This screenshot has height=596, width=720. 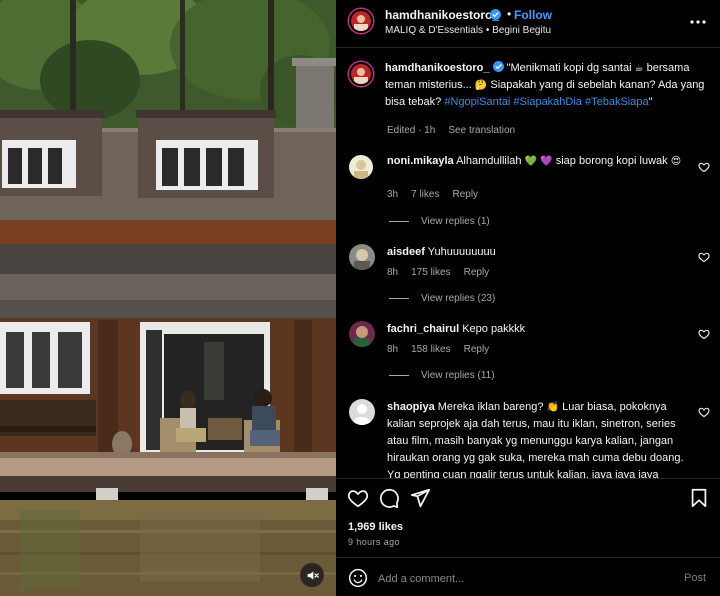 I want to click on comment-text: fachri_chairul Kepo pakkkk, so click(x=537, y=329).